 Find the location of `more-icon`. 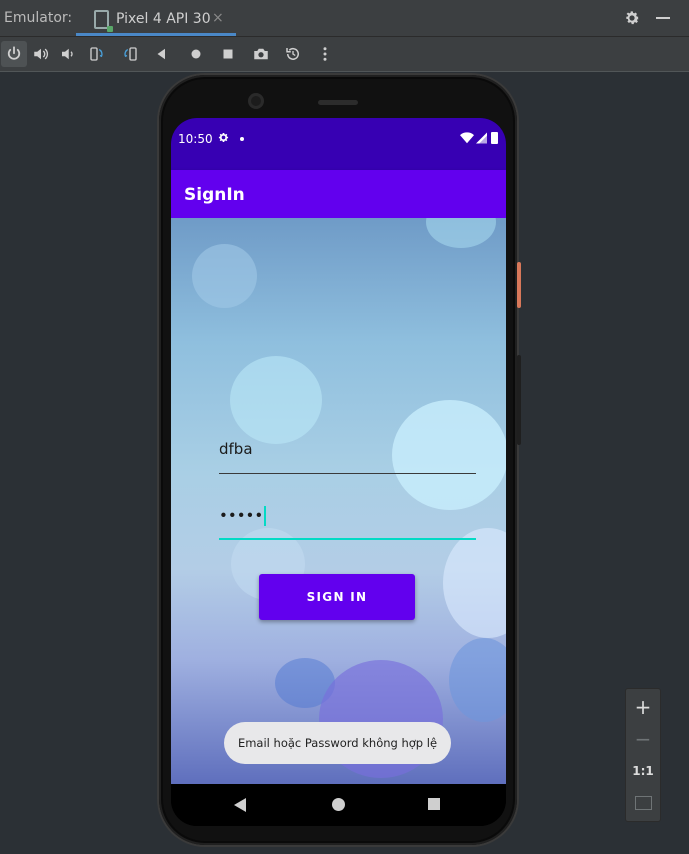

more-icon is located at coordinates (325, 54).